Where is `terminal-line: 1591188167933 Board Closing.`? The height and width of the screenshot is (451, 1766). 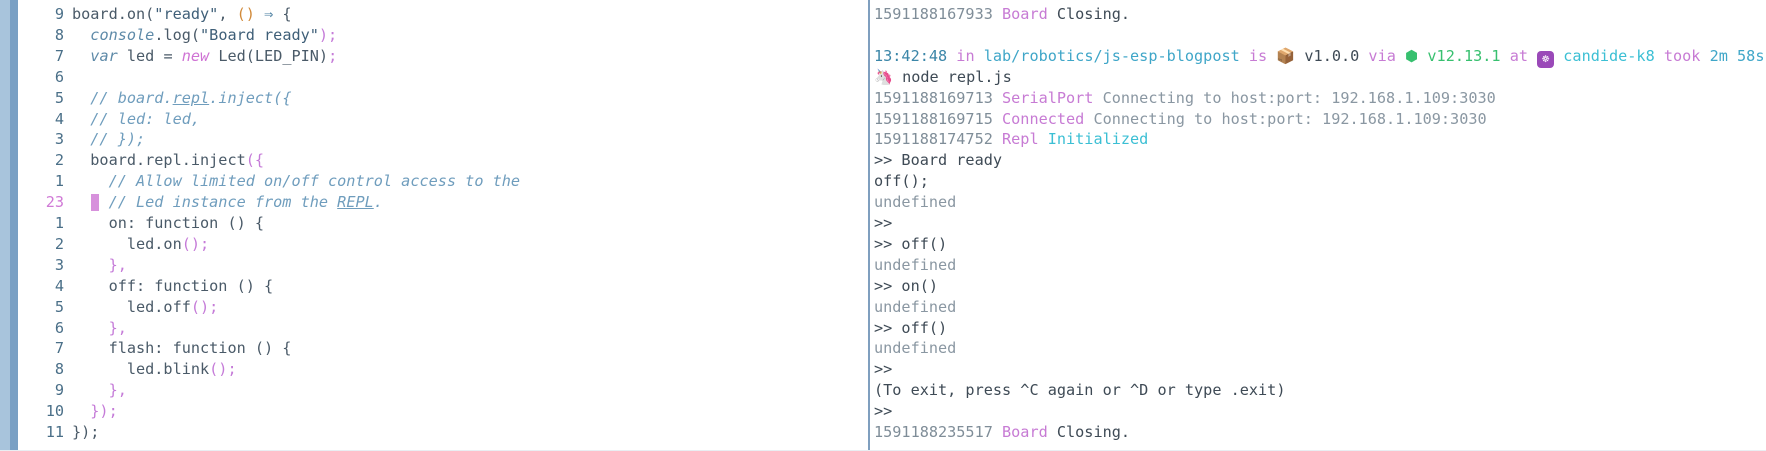 terminal-line: 1591188167933 Board Closing. is located at coordinates (1320, 14).